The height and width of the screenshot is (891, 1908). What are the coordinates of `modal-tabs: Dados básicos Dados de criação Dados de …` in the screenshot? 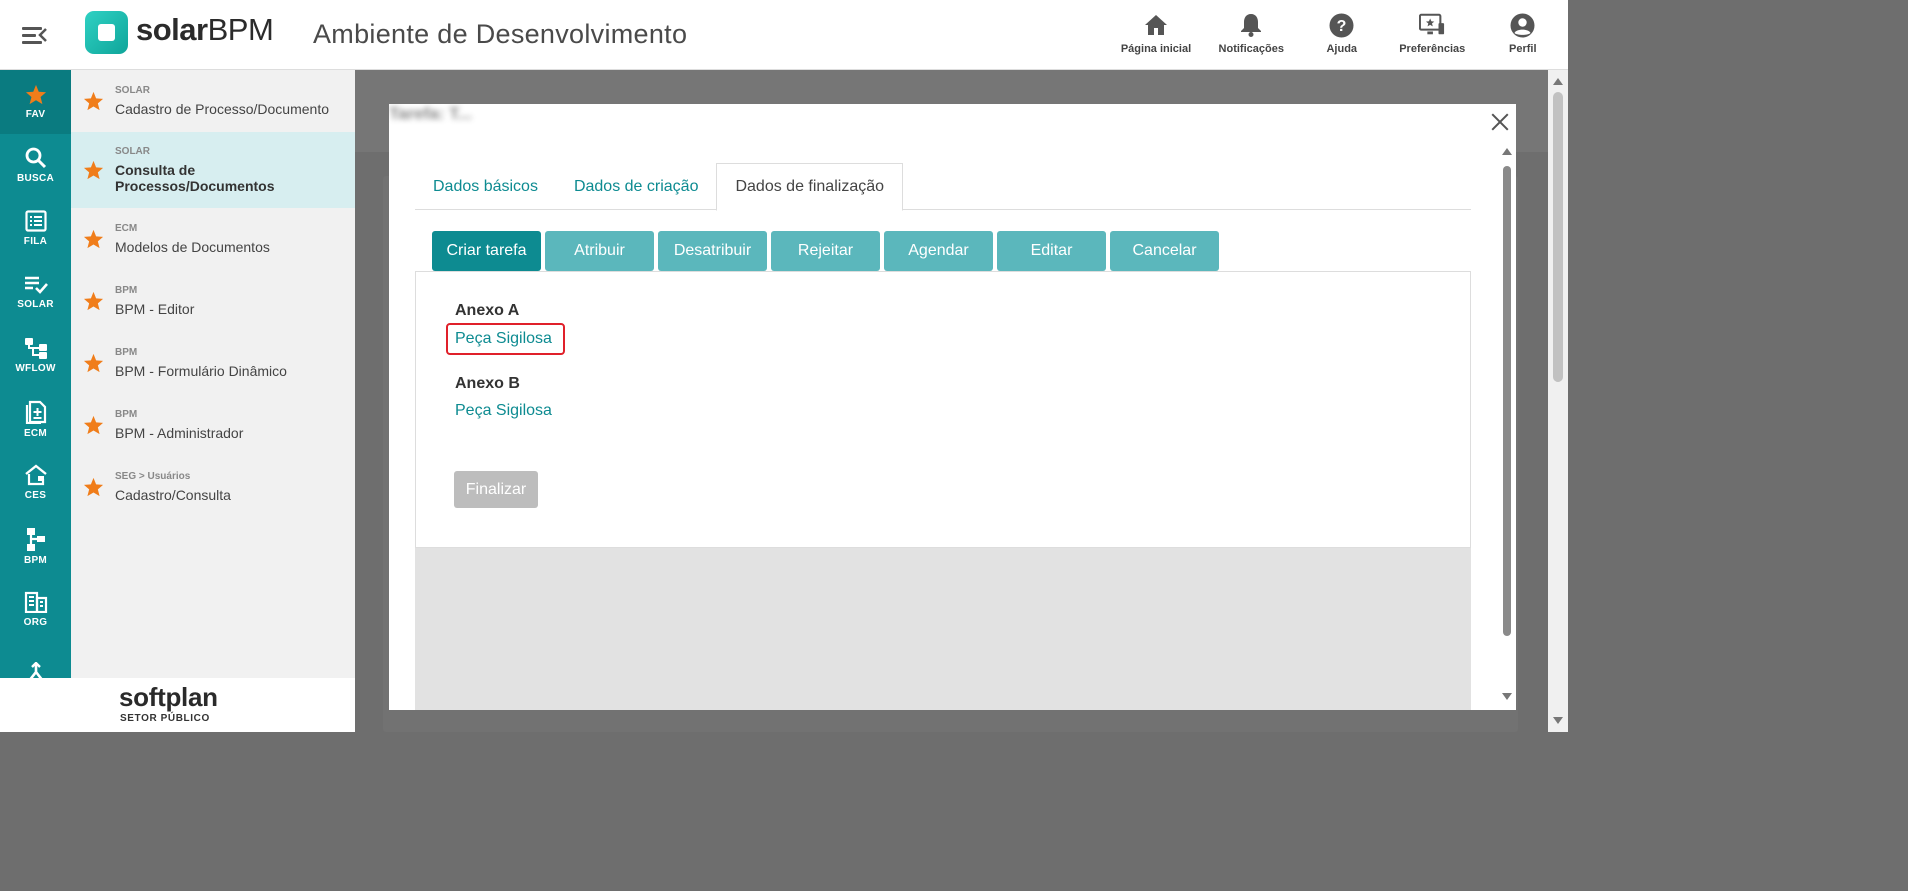 It's located at (943, 187).